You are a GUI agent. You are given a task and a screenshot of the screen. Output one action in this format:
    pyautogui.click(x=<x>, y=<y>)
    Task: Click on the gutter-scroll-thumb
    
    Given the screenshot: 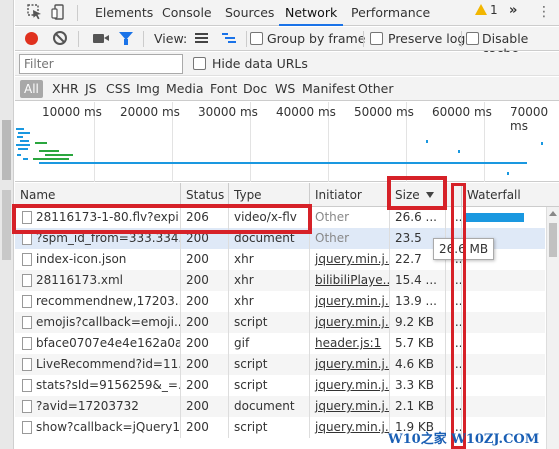 What is the action you would take?
    pyautogui.click(x=6, y=150)
    